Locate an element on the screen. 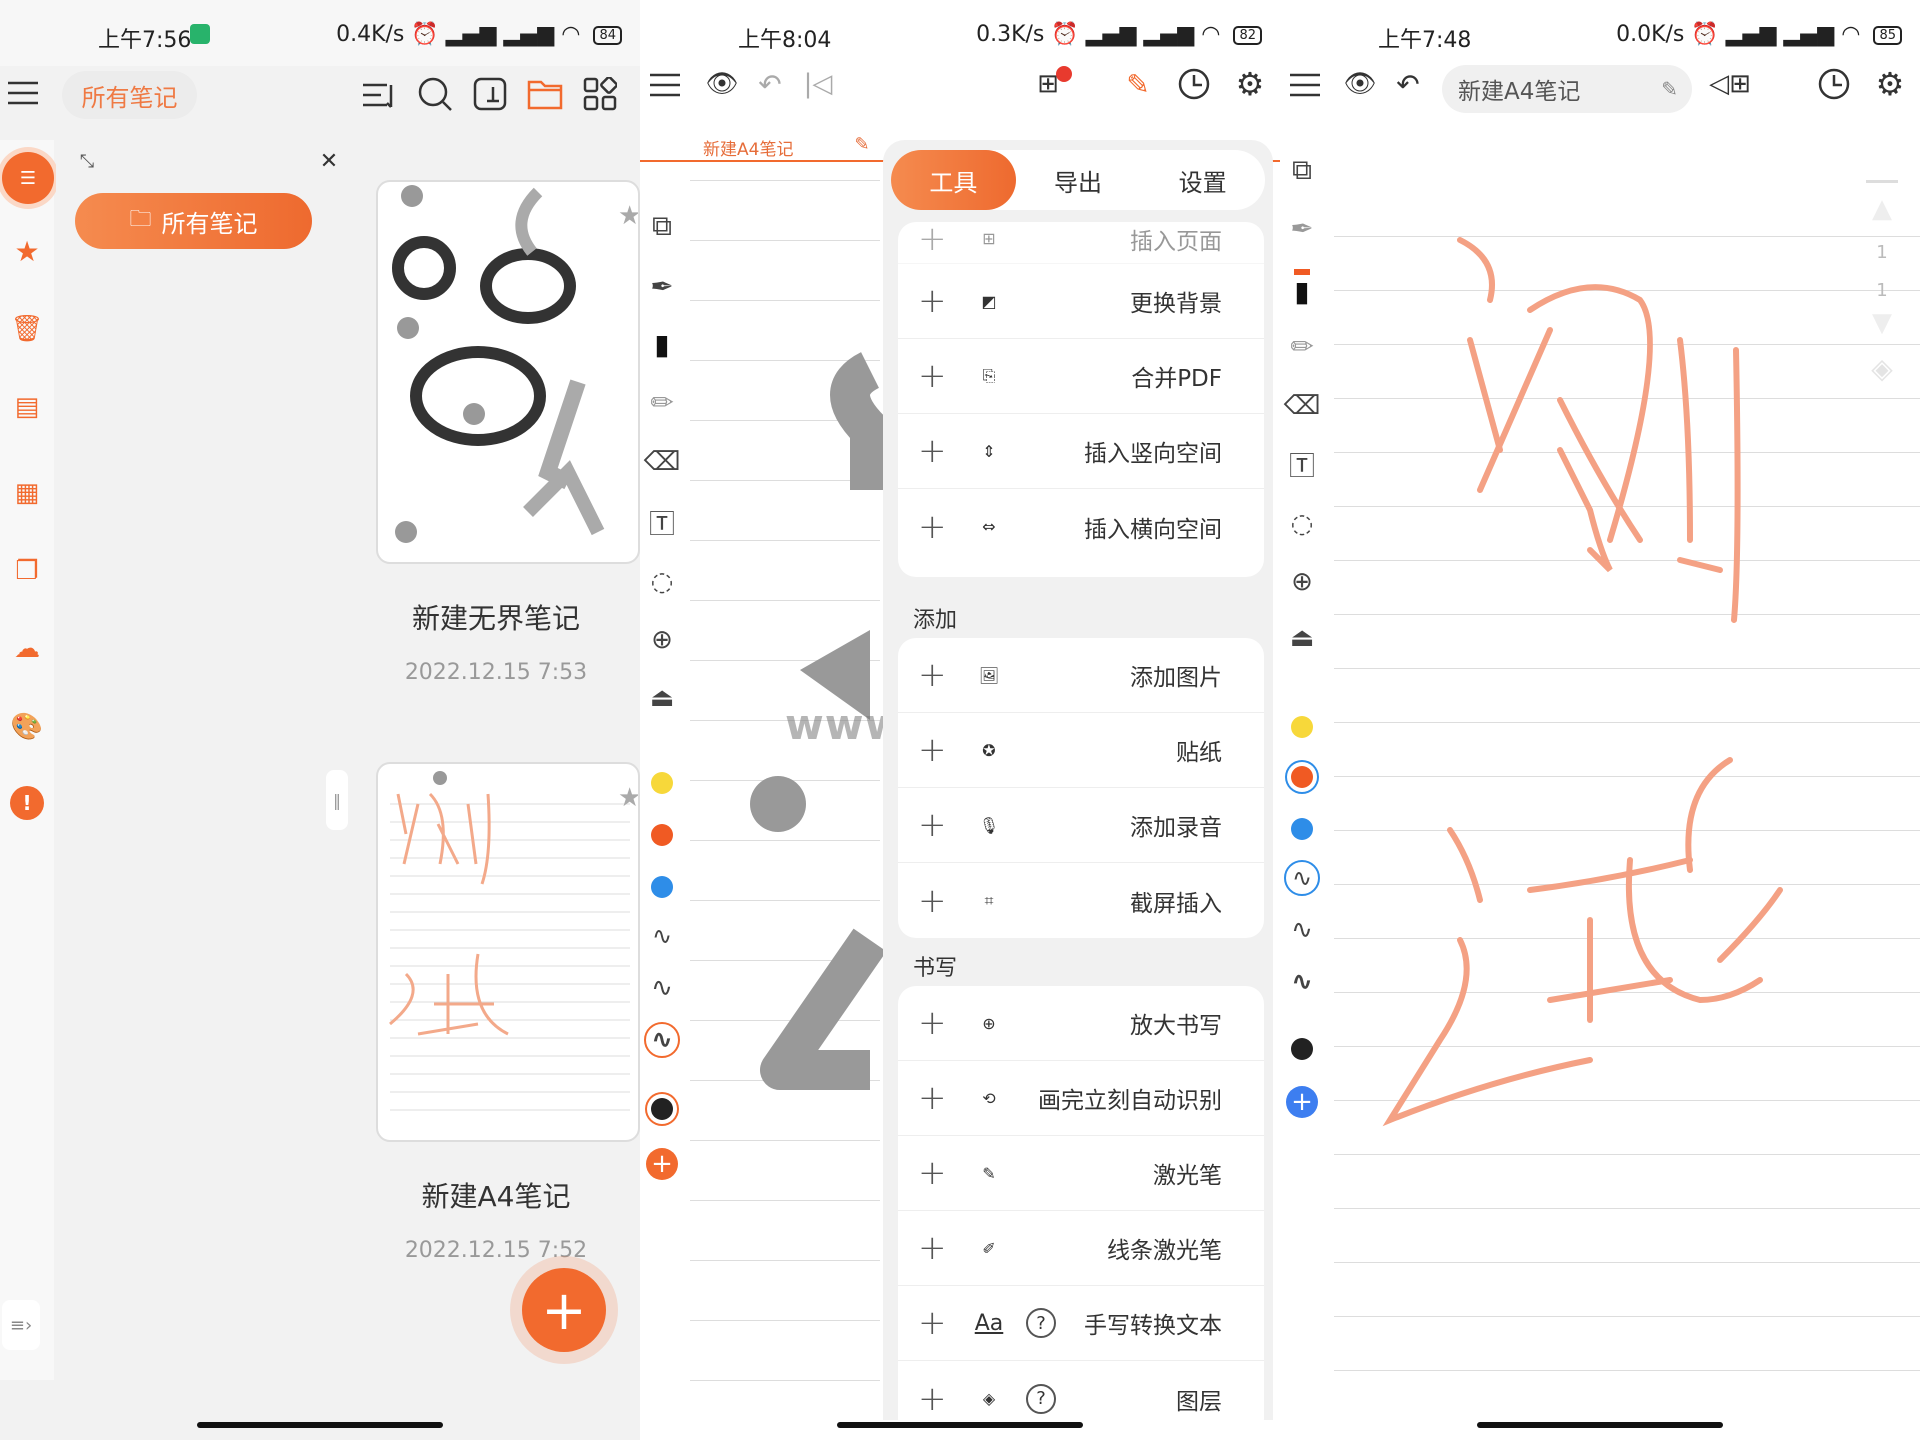 The height and width of the screenshot is (1440, 1920). menu-item: + ⇕ 插入竖向空间 is located at coordinates (1081, 451).